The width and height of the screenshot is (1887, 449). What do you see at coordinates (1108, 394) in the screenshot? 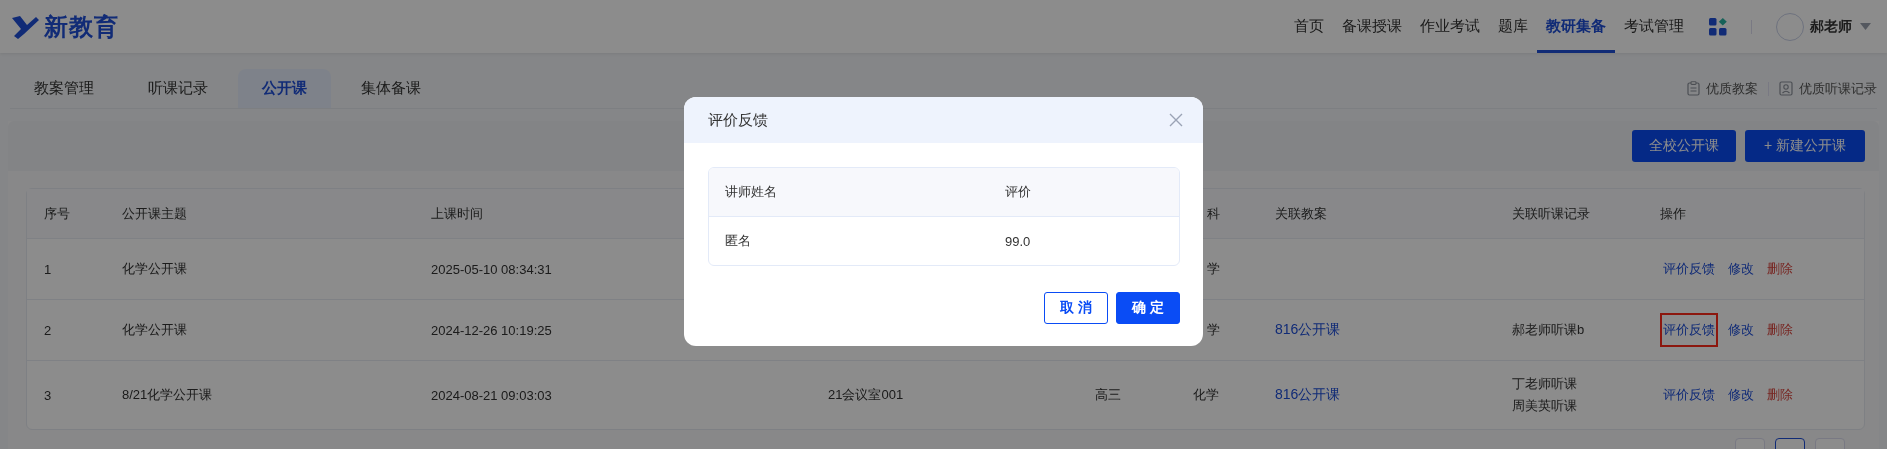
I see `table-cell: 高三` at bounding box center [1108, 394].